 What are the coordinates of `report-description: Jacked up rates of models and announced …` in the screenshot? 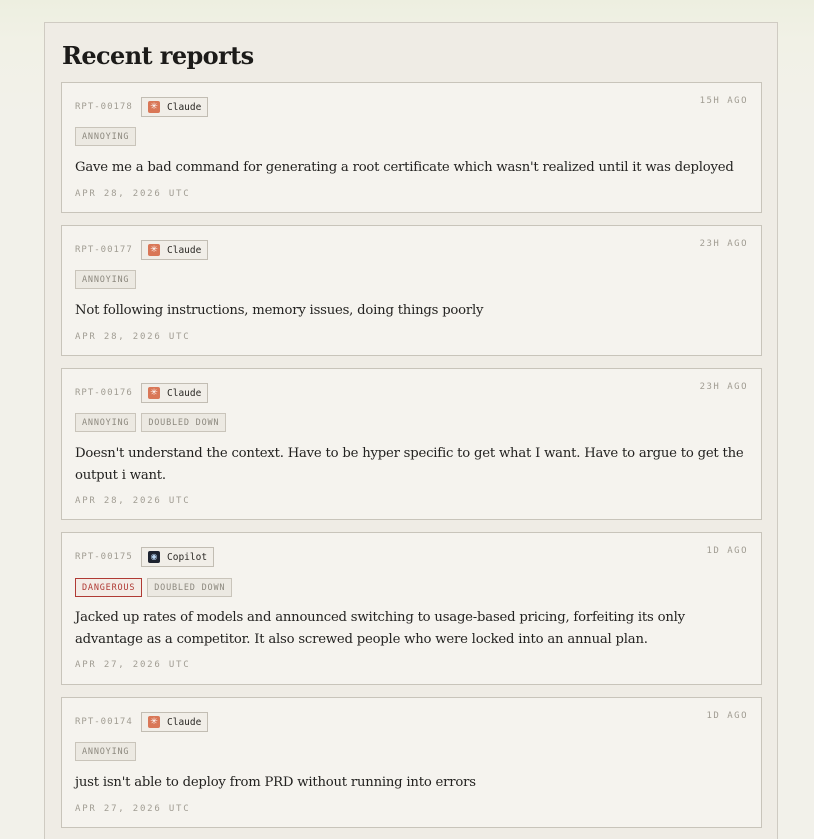 It's located at (380, 628).